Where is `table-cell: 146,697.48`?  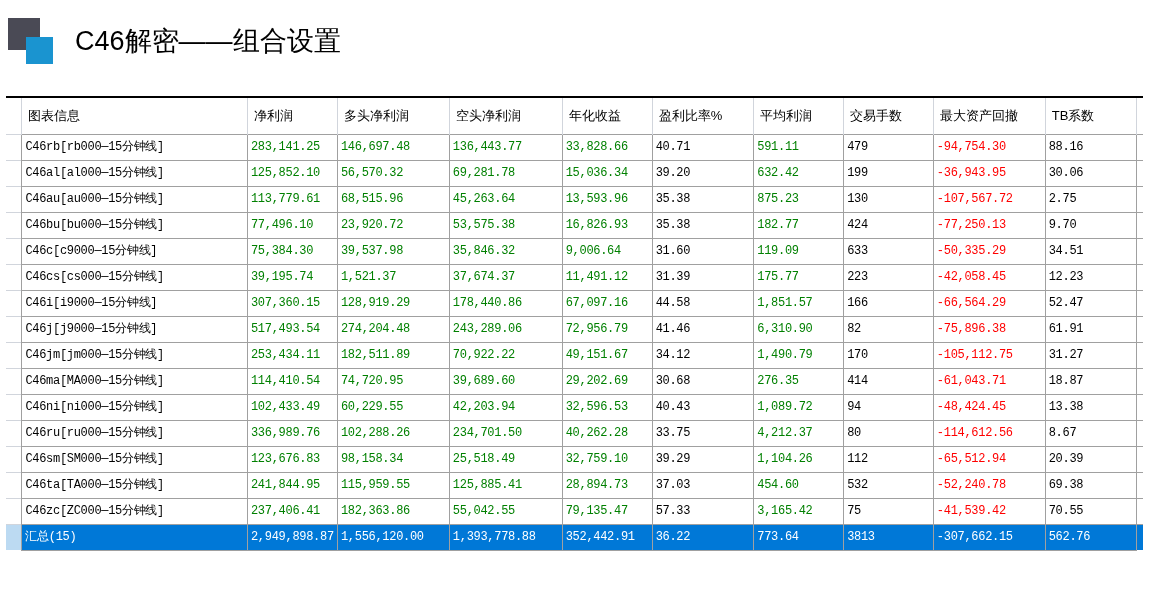 table-cell: 146,697.48 is located at coordinates (393, 147).